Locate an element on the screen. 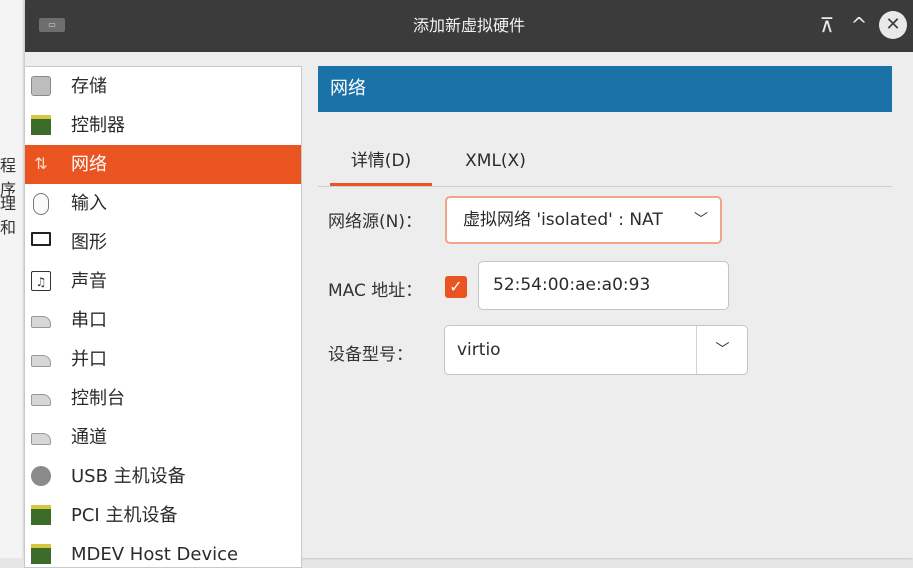 The width and height of the screenshot is (913, 568). hw-item-label: 控制器 is located at coordinates (98, 125).